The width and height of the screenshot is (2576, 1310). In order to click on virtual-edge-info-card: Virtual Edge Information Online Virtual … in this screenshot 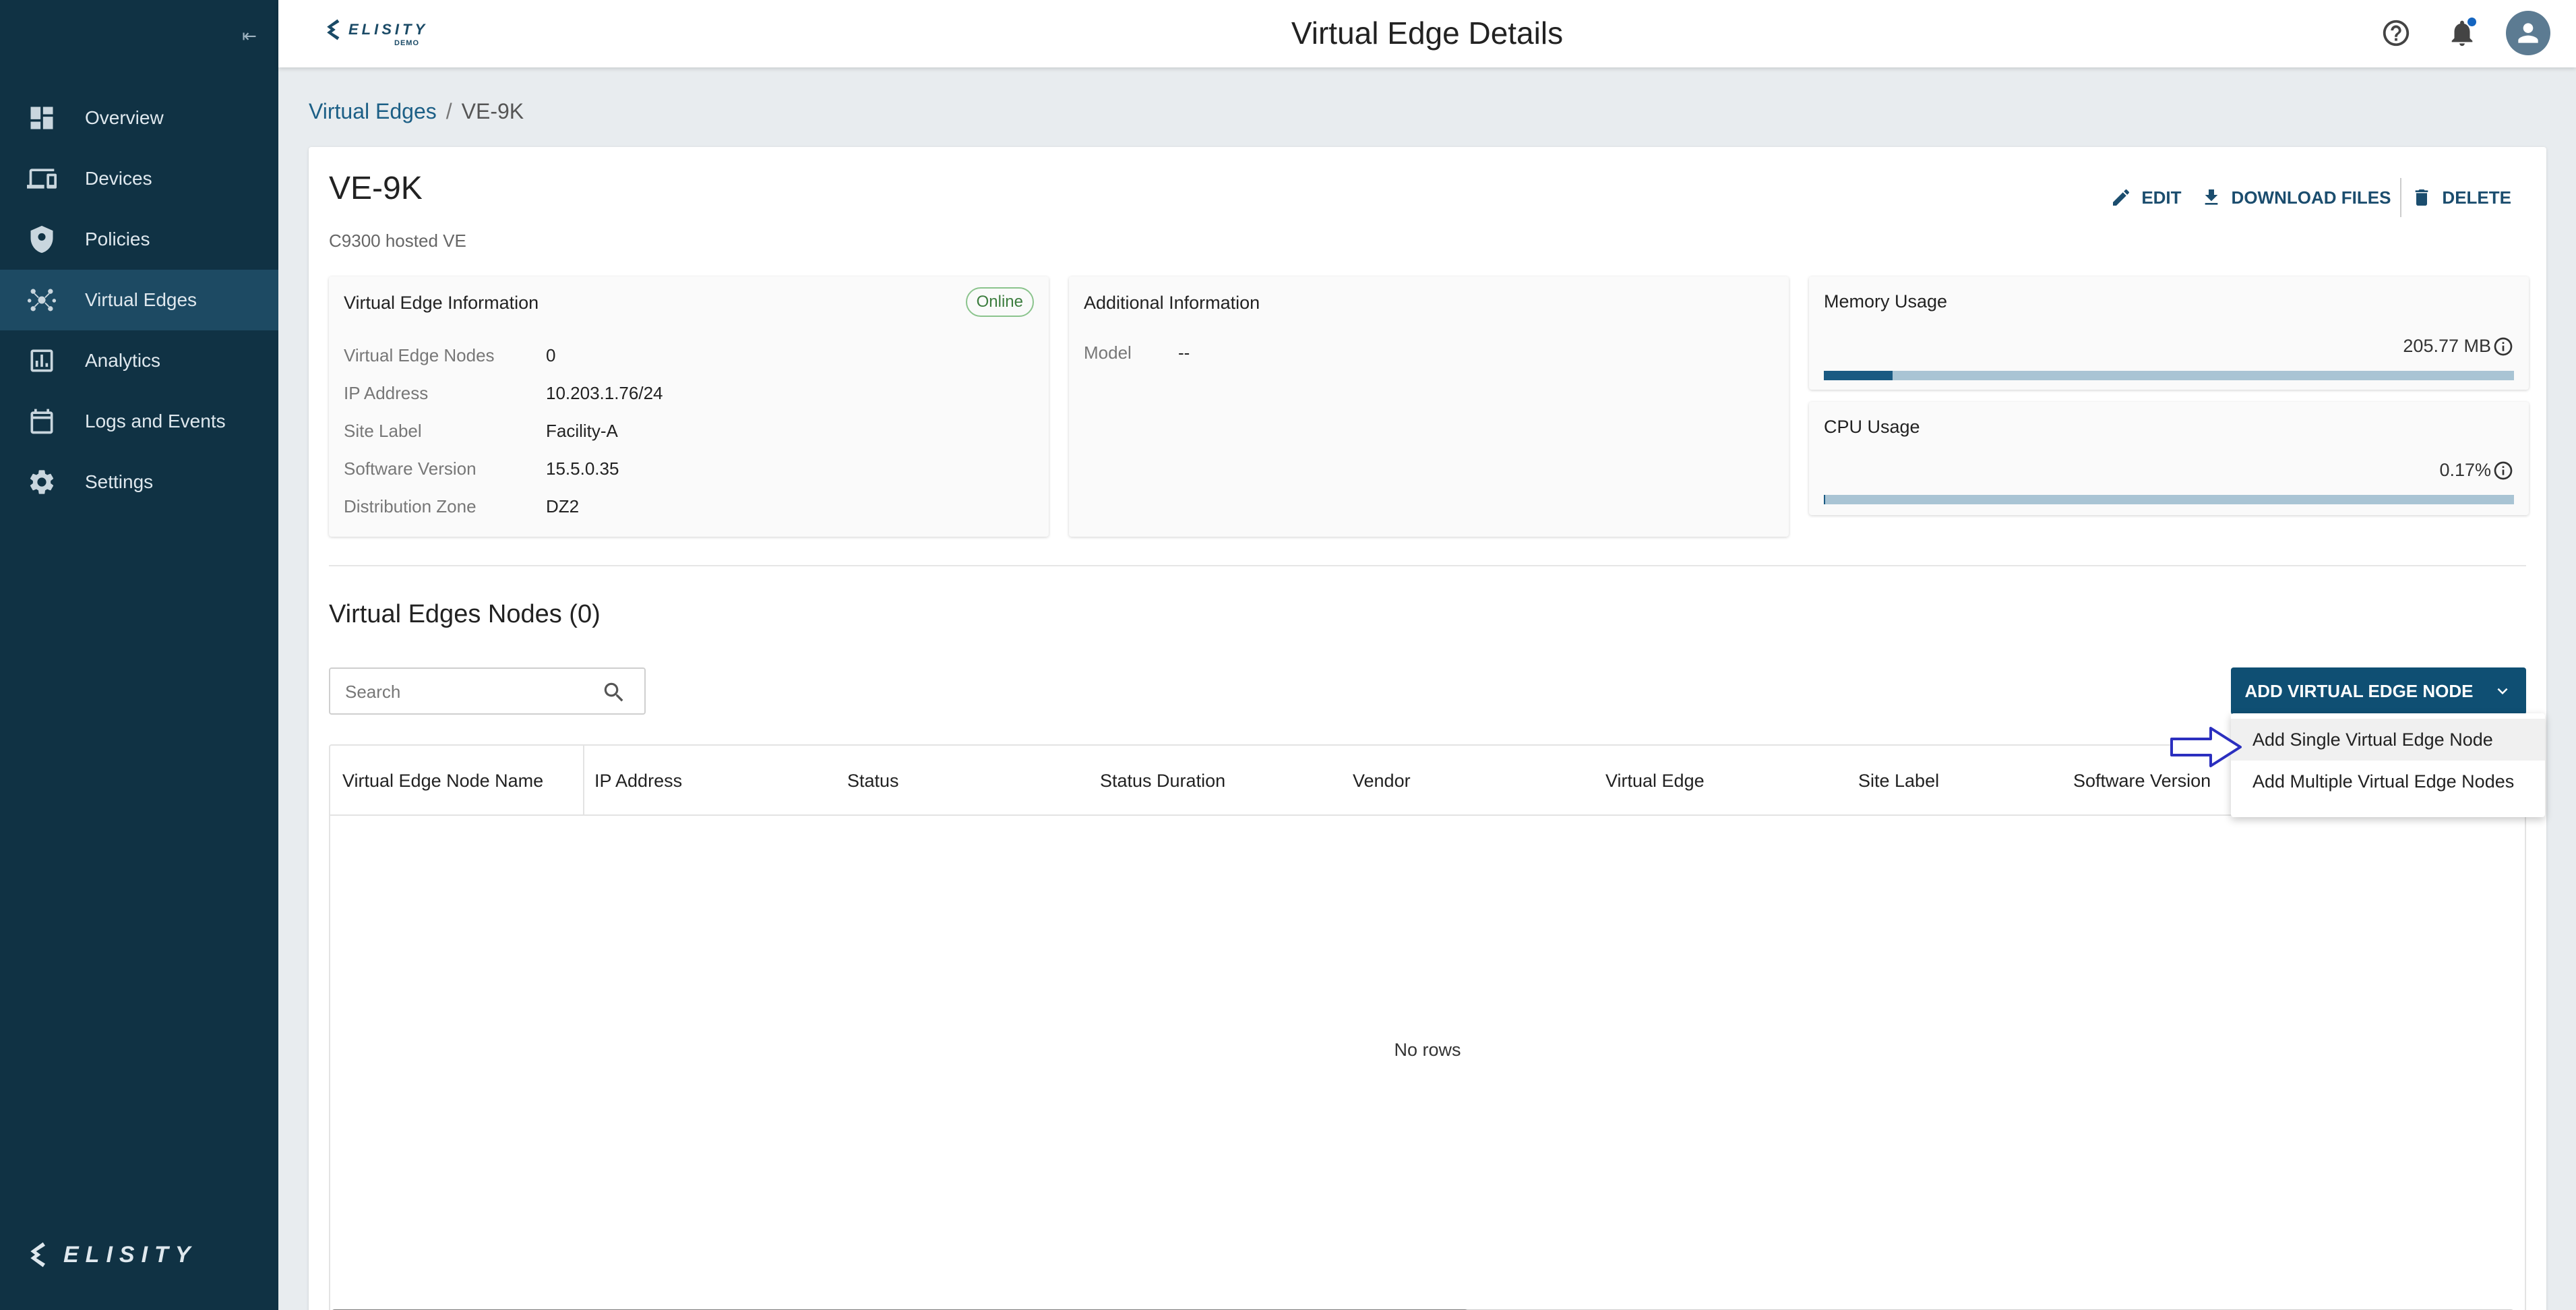, I will do `click(689, 406)`.